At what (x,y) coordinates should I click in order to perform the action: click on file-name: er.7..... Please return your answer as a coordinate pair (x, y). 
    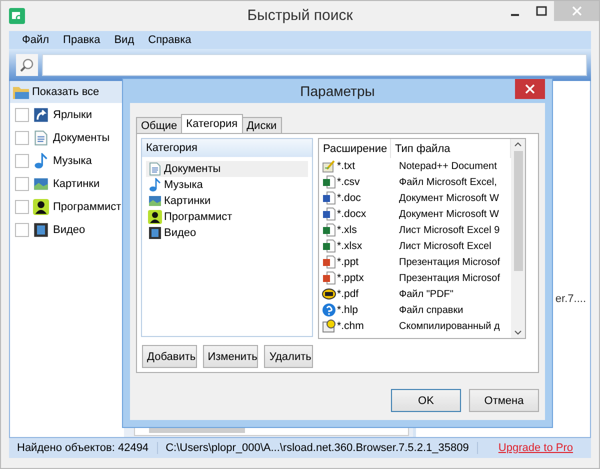
    Looking at the image, I should click on (570, 299).